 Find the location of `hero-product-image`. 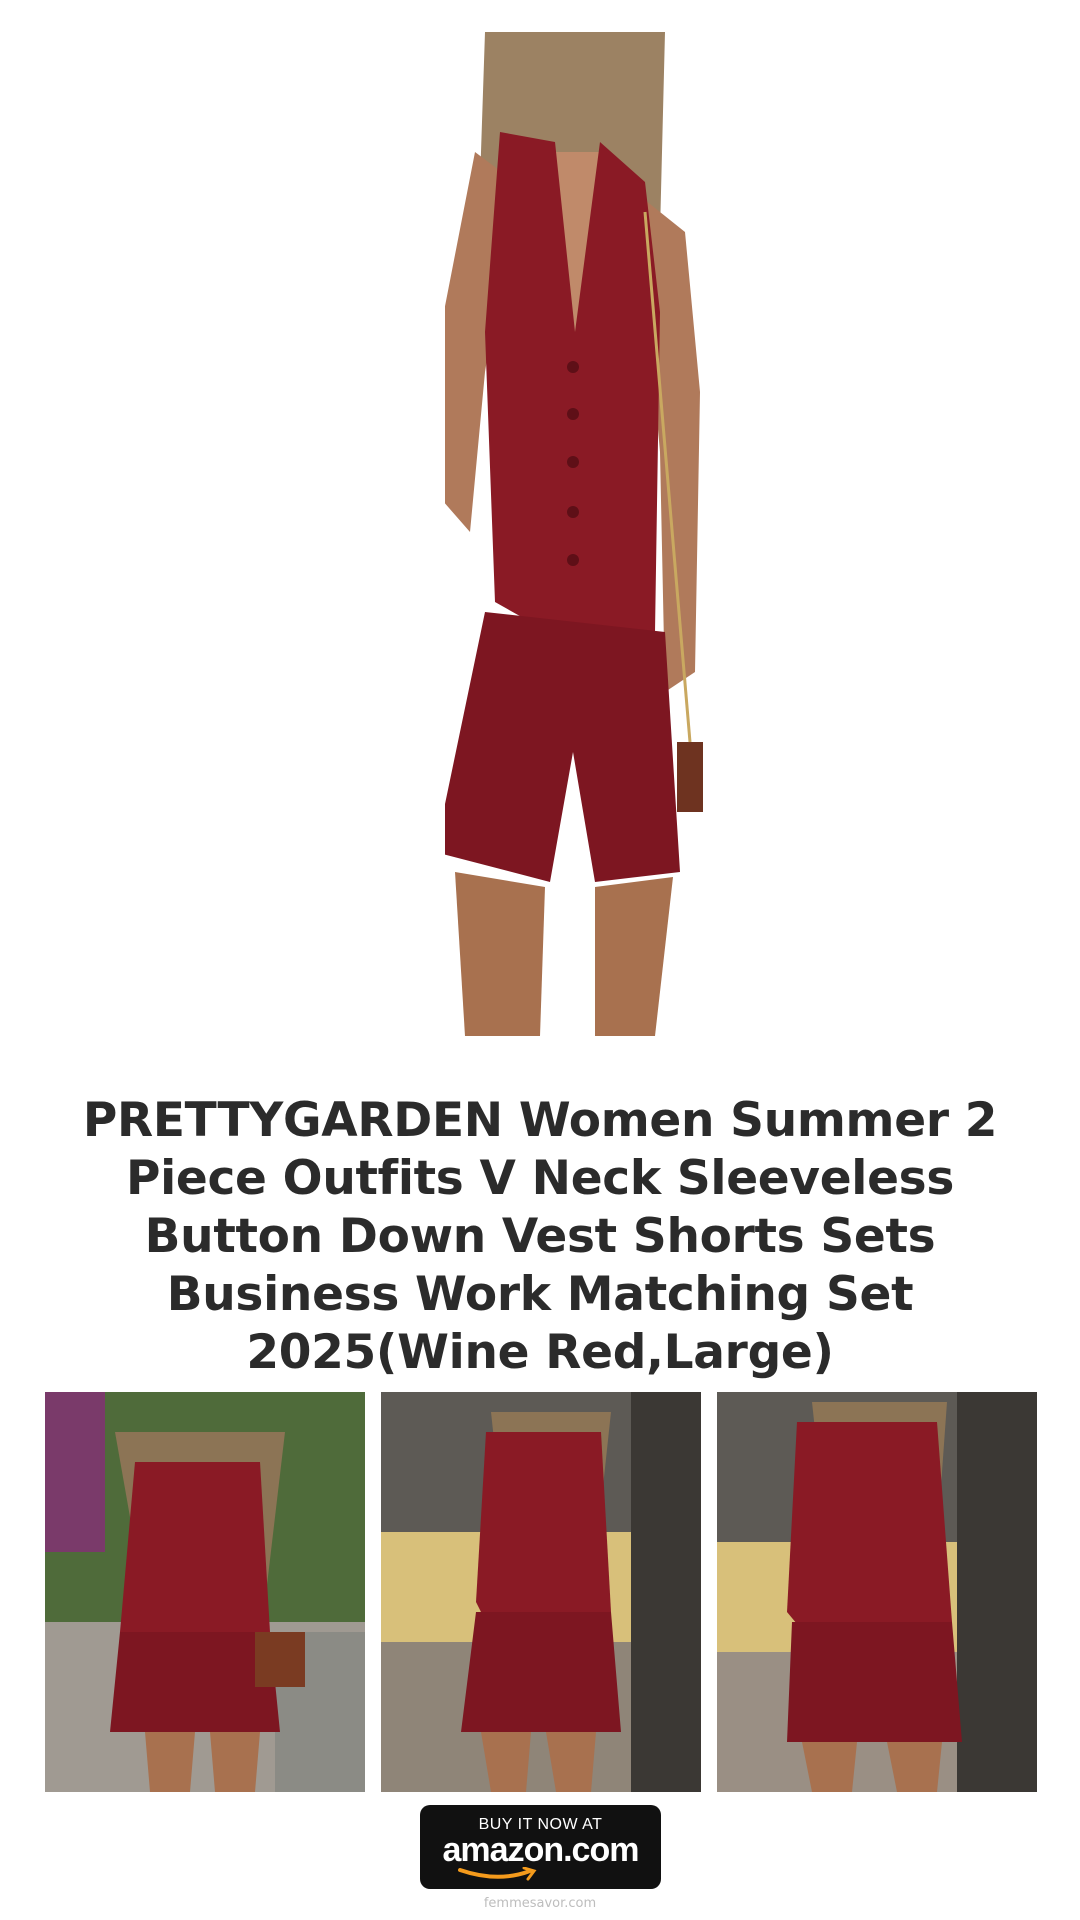

hero-product-image is located at coordinates (574, 534).